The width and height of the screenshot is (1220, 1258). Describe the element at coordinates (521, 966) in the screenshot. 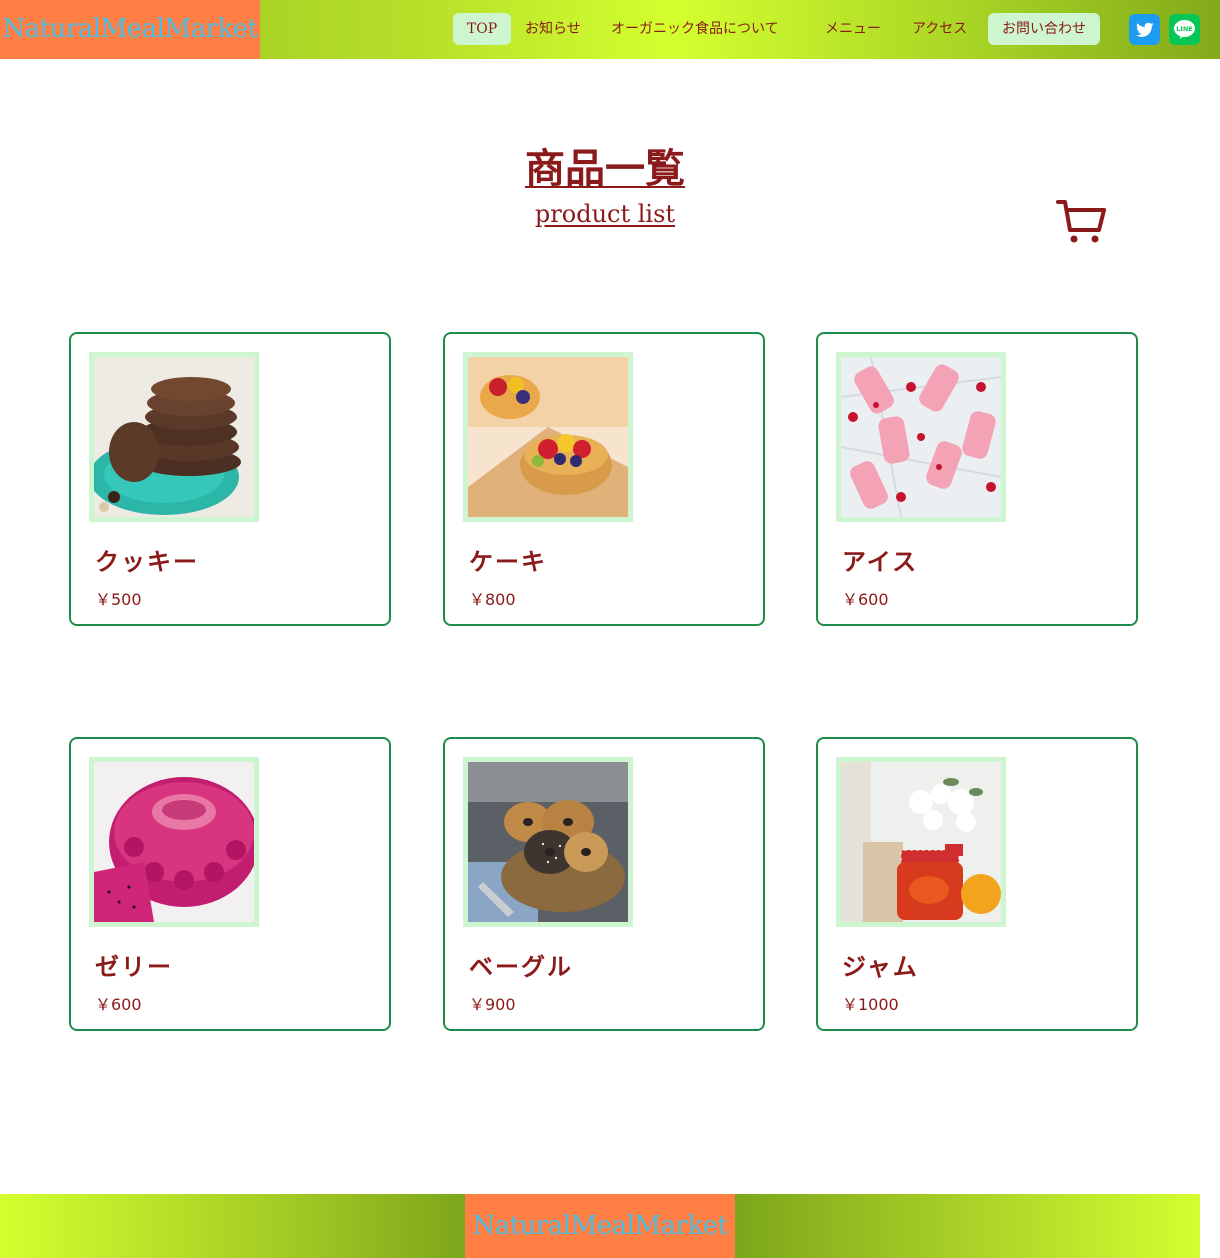

I see `product-name: ベーグル` at that location.